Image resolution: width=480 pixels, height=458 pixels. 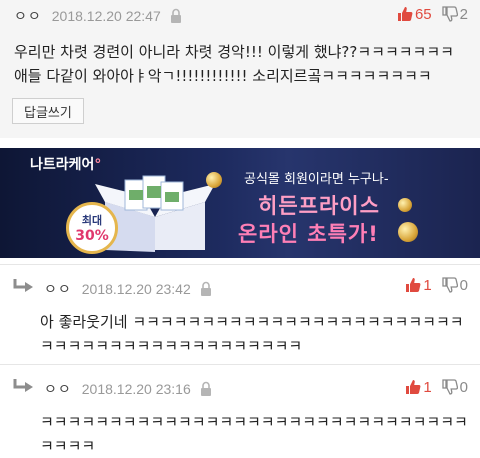 I want to click on ad-brand-logo: 나트라케어°, so click(x=66, y=165).